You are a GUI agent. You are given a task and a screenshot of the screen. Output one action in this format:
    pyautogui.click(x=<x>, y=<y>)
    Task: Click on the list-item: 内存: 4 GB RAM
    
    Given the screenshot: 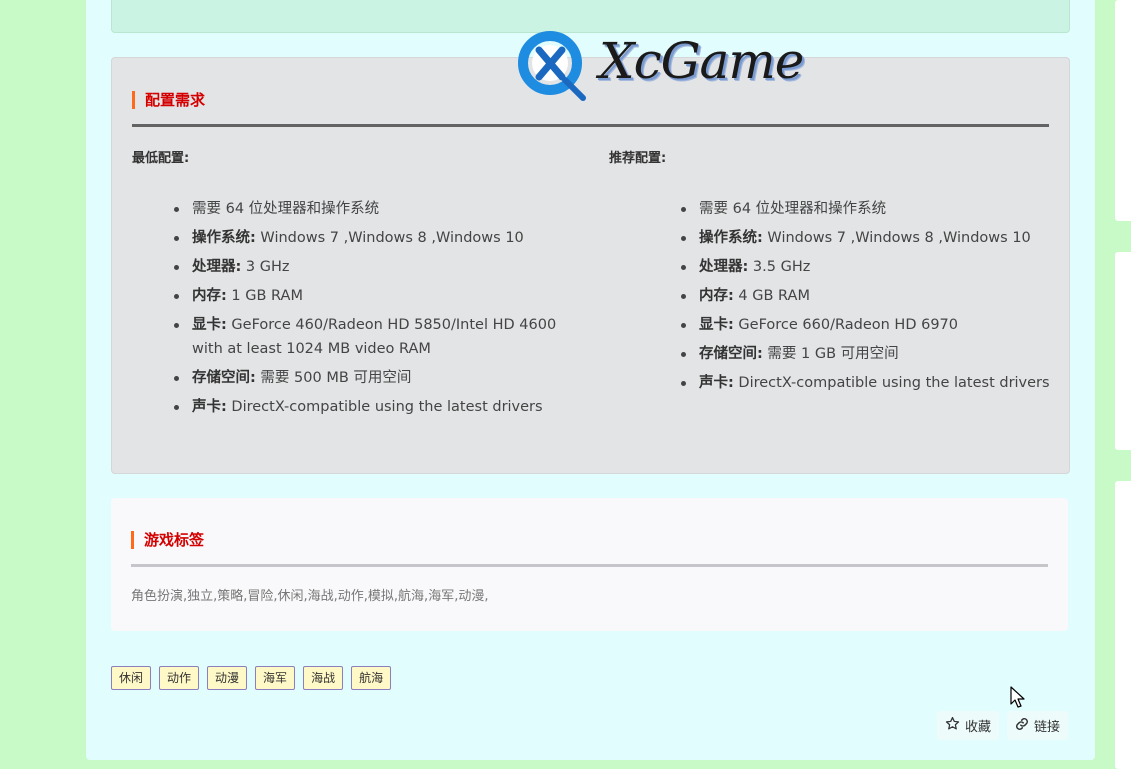 What is the action you would take?
    pyautogui.click(x=869, y=296)
    